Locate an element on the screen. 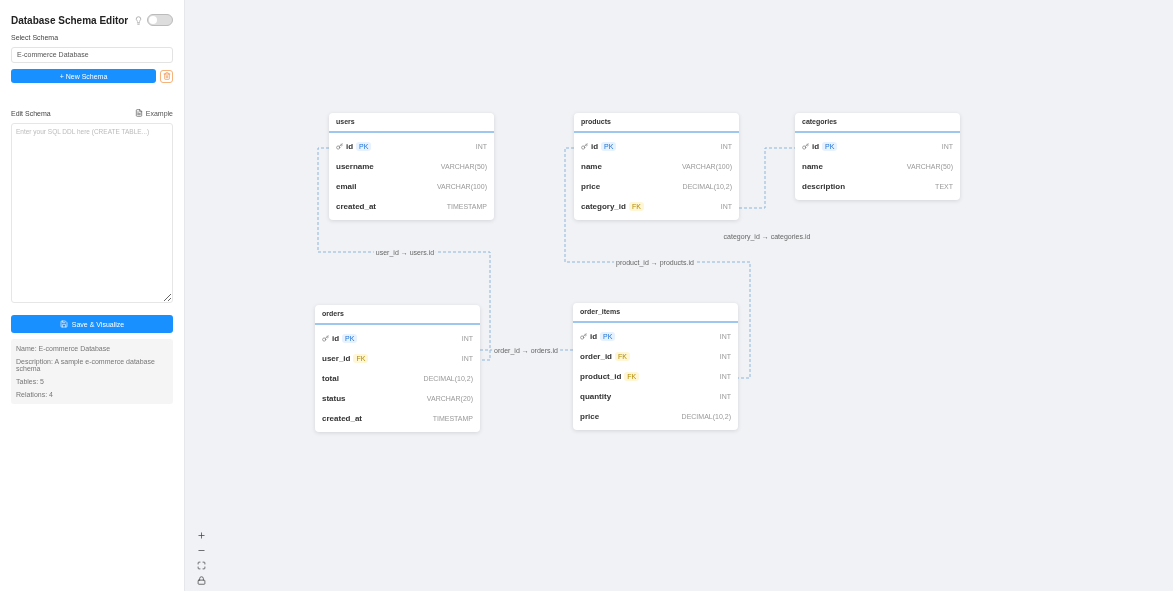 This screenshot has height=591, width=1173. lock-icon is located at coordinates (201, 580).